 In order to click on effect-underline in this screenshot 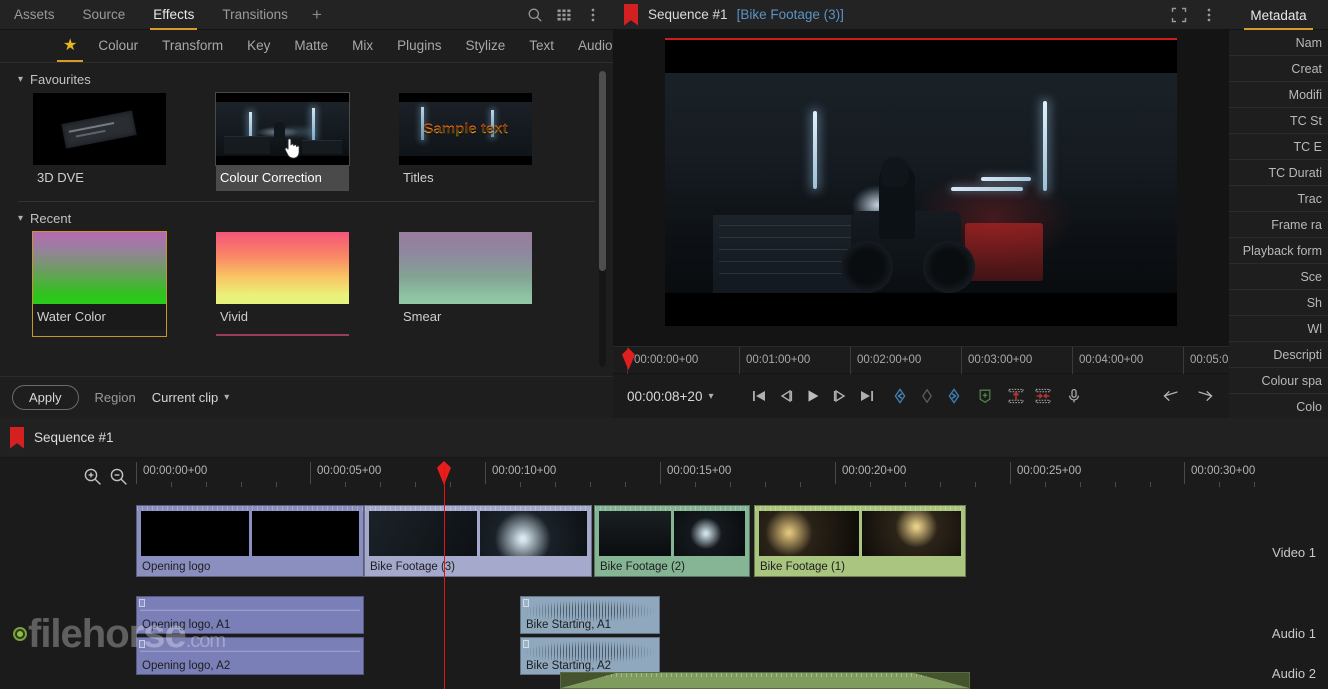, I will do `click(282, 335)`.